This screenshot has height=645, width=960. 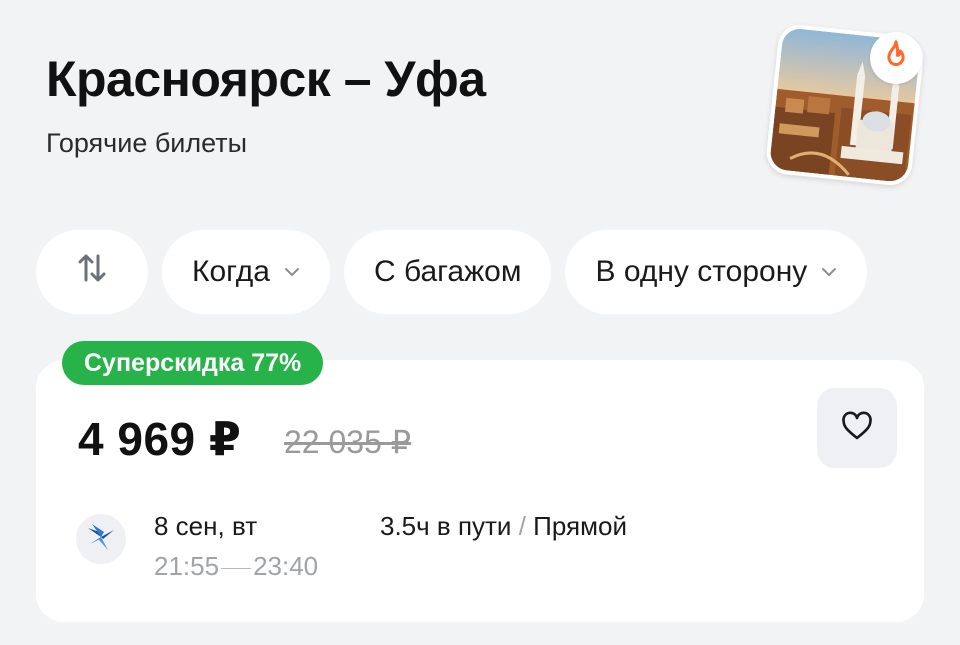 What do you see at coordinates (147, 143) in the screenshot?
I see `page-subtitle: Горячие билеты` at bounding box center [147, 143].